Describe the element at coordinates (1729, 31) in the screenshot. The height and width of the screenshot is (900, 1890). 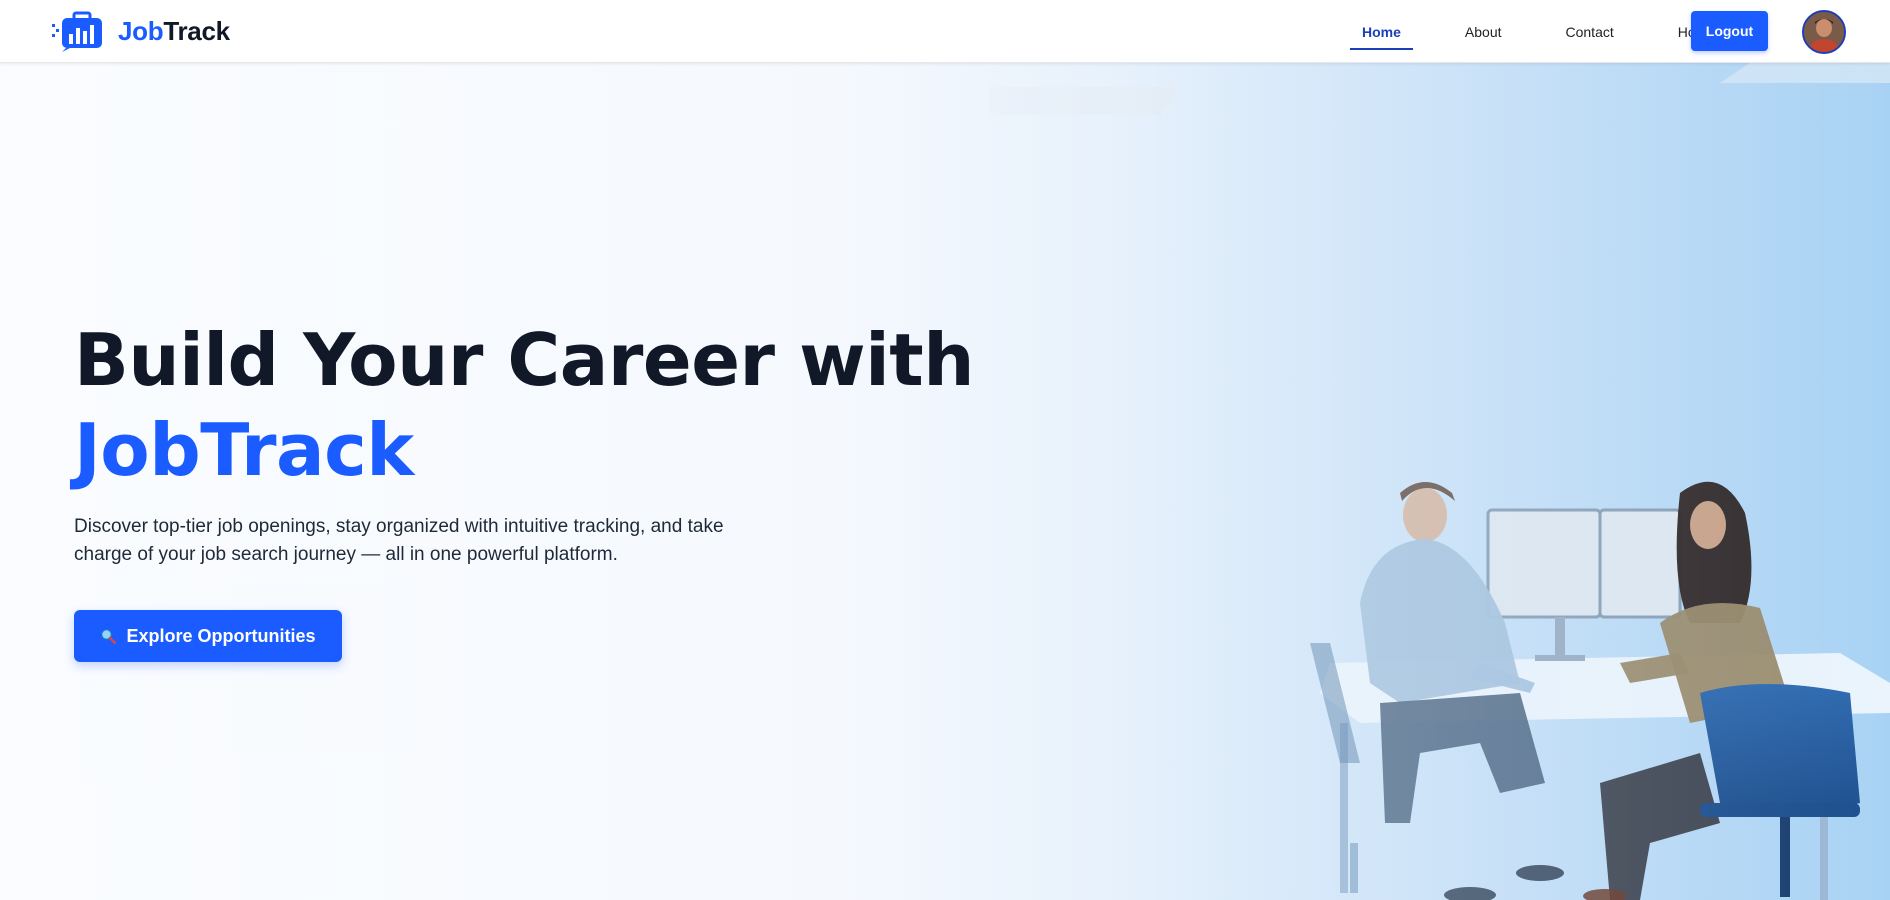
I see `logout-button: Logout` at that location.